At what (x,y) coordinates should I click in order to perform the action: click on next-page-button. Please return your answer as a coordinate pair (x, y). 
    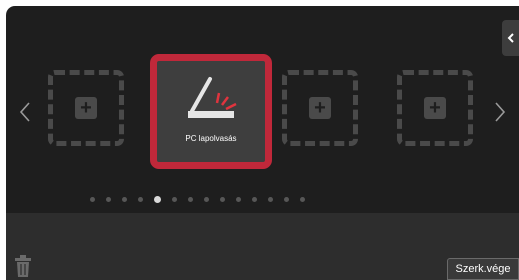
    Looking at the image, I should click on (500, 112).